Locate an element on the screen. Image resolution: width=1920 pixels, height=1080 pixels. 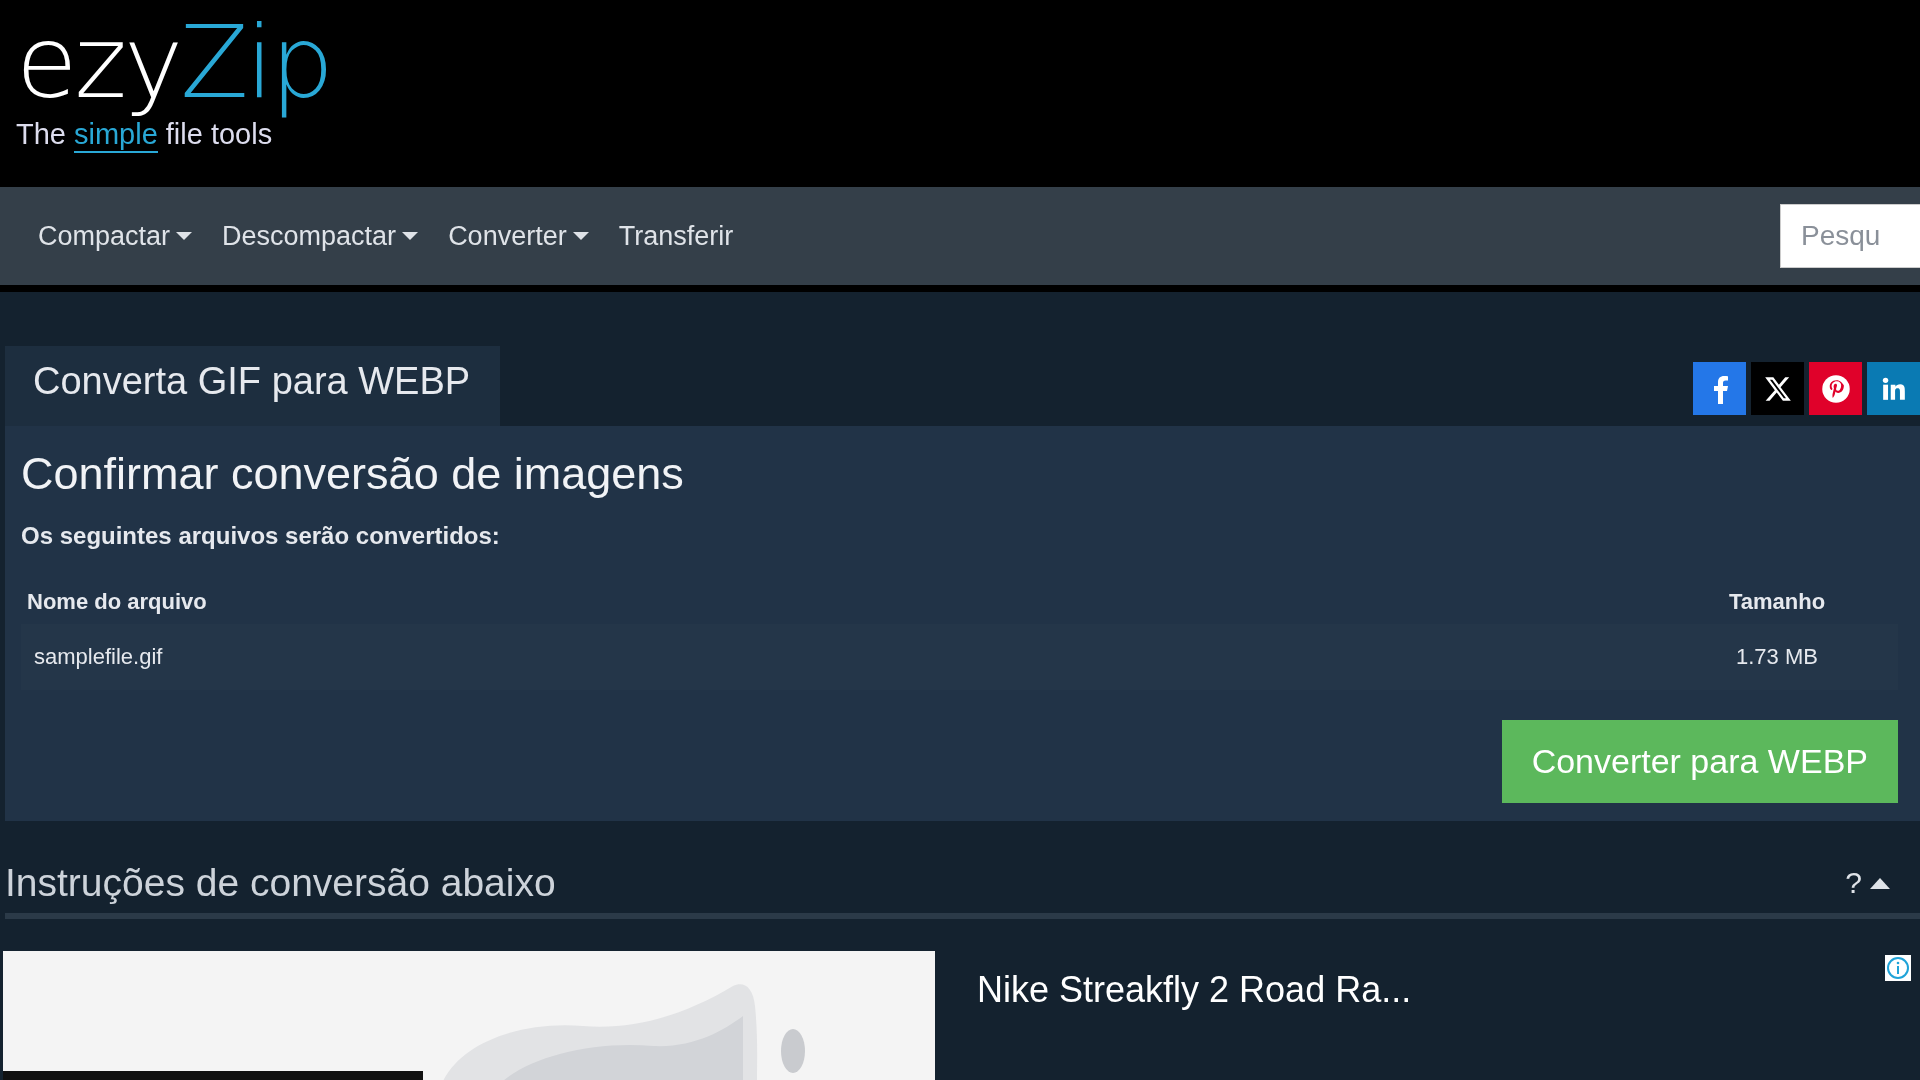
column-header: Tamanho is located at coordinates (1777, 602).